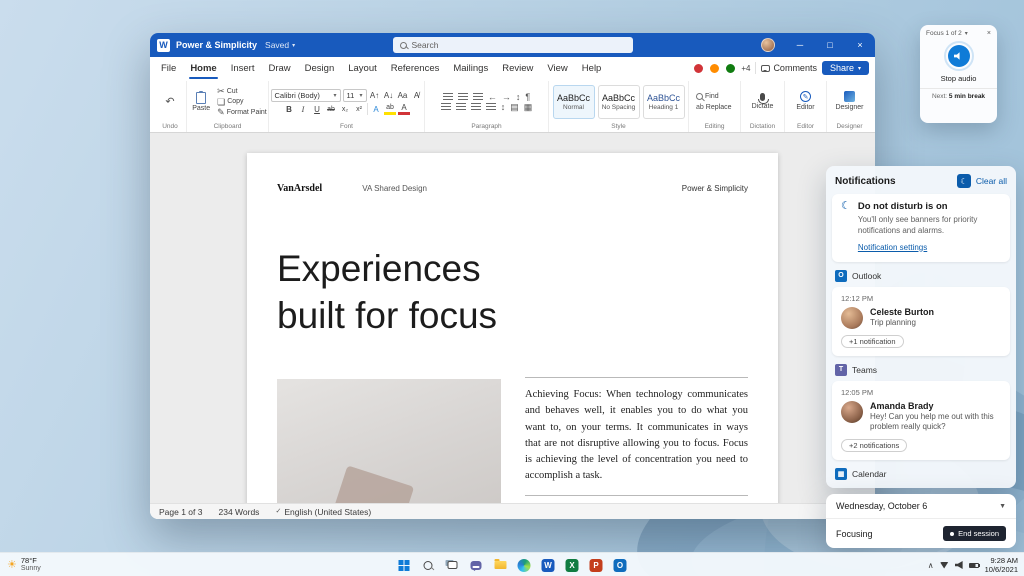 This screenshot has width=1024, height=576. What do you see at coordinates (242, 91) in the screenshot?
I see `cut-button: ✂ Cut` at bounding box center [242, 91].